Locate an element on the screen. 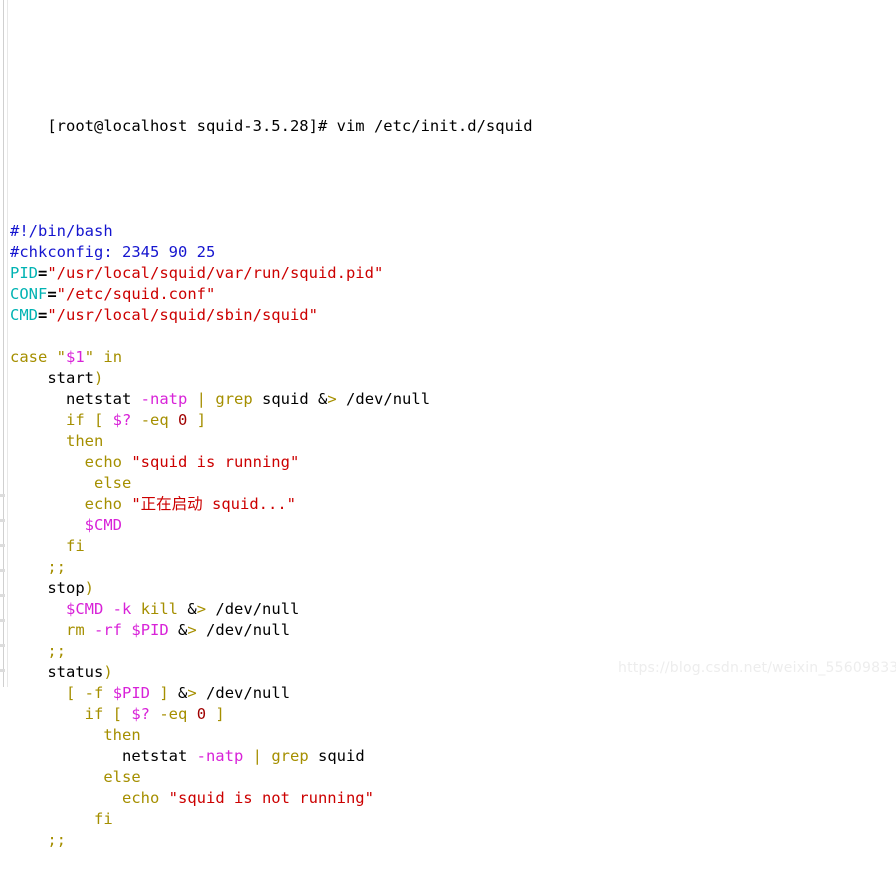 Image resolution: width=896 pixels, height=872 pixels. token-num: 0 is located at coordinates (201, 714).